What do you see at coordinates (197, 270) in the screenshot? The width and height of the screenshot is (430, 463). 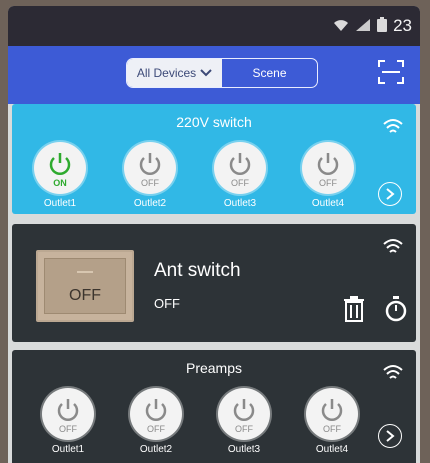 I see `device-name: Ant switch` at bounding box center [197, 270].